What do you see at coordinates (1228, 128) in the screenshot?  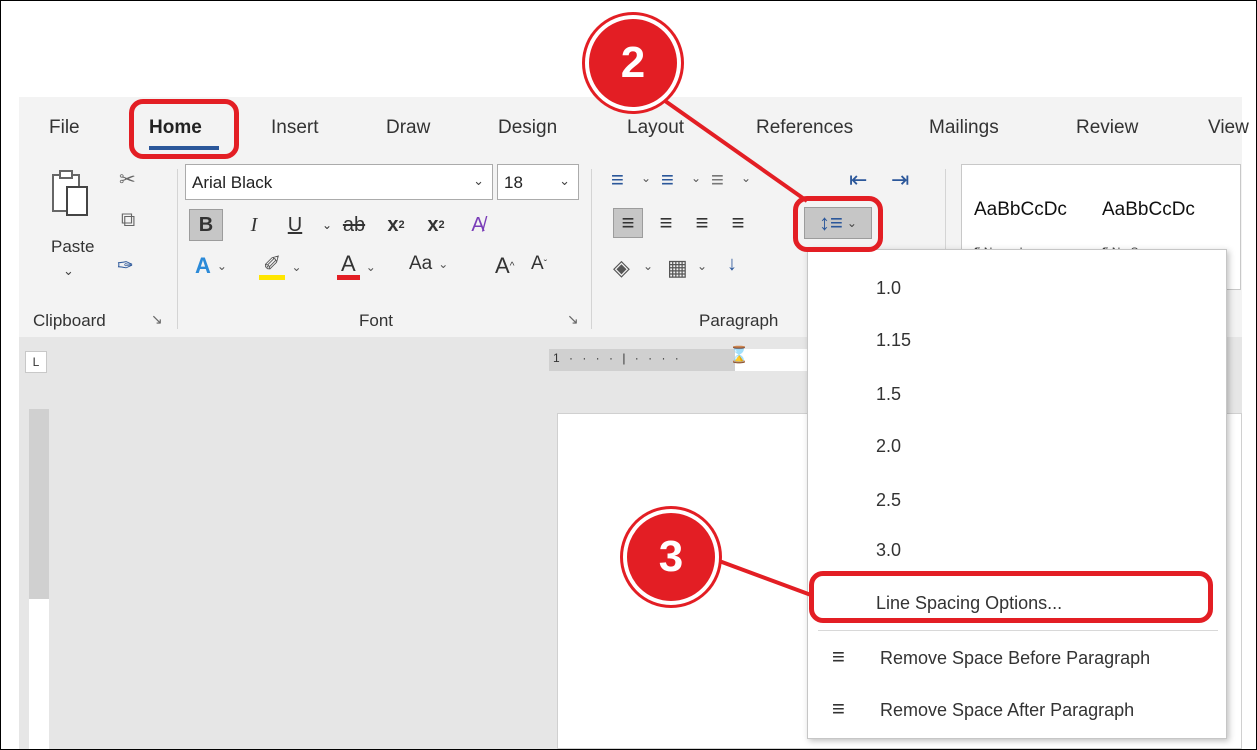 I see `tab-view: View` at bounding box center [1228, 128].